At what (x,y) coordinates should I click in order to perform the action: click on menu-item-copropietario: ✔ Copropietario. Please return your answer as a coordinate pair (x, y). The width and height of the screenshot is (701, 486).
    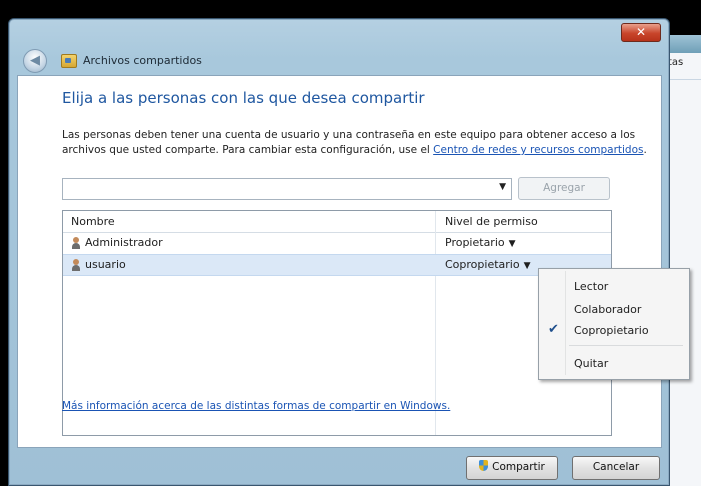
    Looking at the image, I should click on (614, 330).